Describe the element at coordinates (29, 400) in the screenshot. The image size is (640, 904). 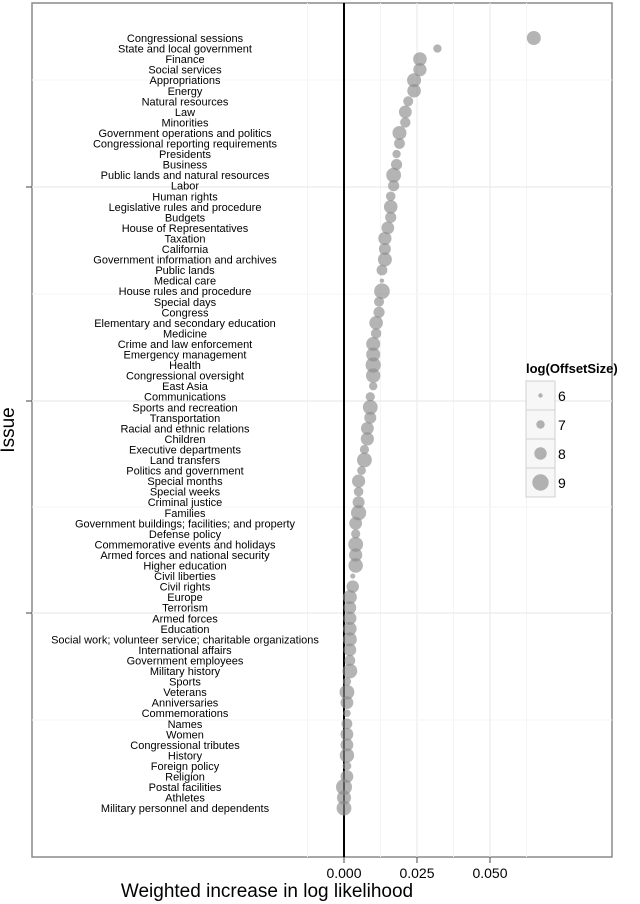
I see `y-axis-ticks` at that location.